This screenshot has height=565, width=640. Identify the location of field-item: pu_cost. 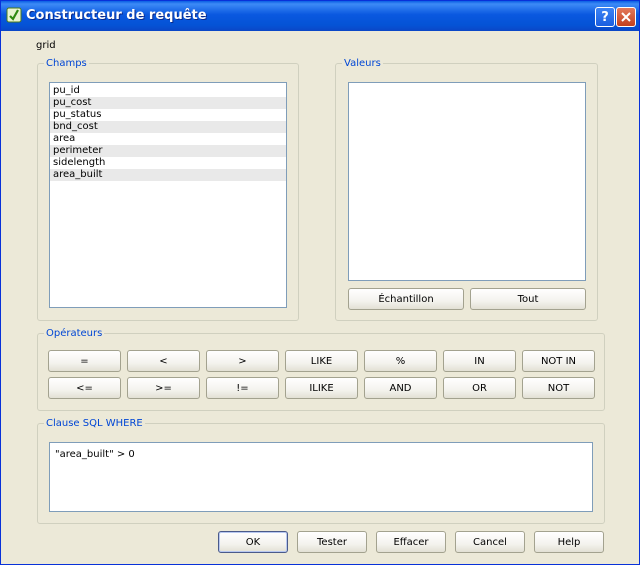
(168, 103).